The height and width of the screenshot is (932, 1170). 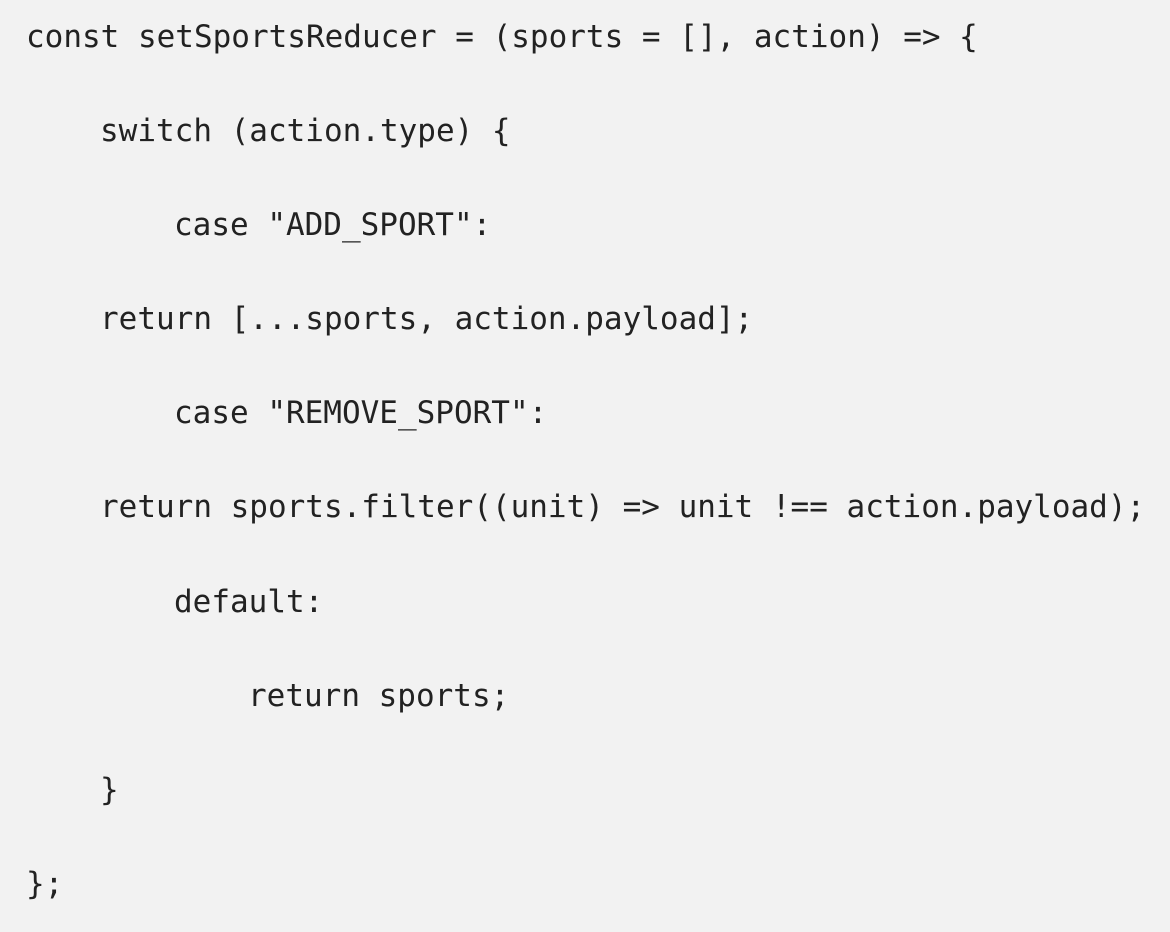 I want to click on code-line-8: return sports;, so click(x=267, y=696).